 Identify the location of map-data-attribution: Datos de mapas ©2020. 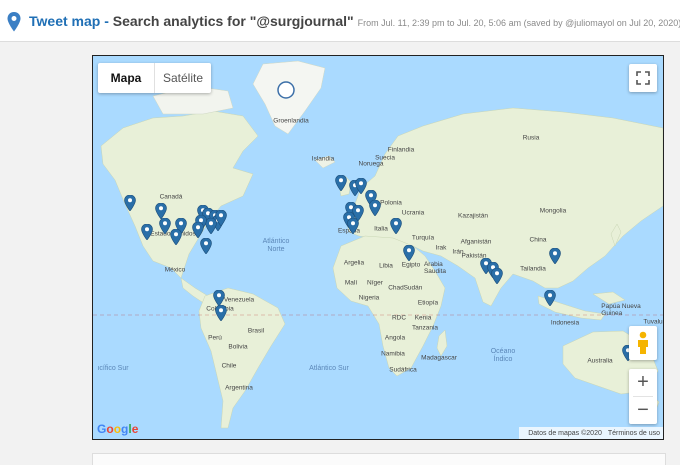
(565, 433).